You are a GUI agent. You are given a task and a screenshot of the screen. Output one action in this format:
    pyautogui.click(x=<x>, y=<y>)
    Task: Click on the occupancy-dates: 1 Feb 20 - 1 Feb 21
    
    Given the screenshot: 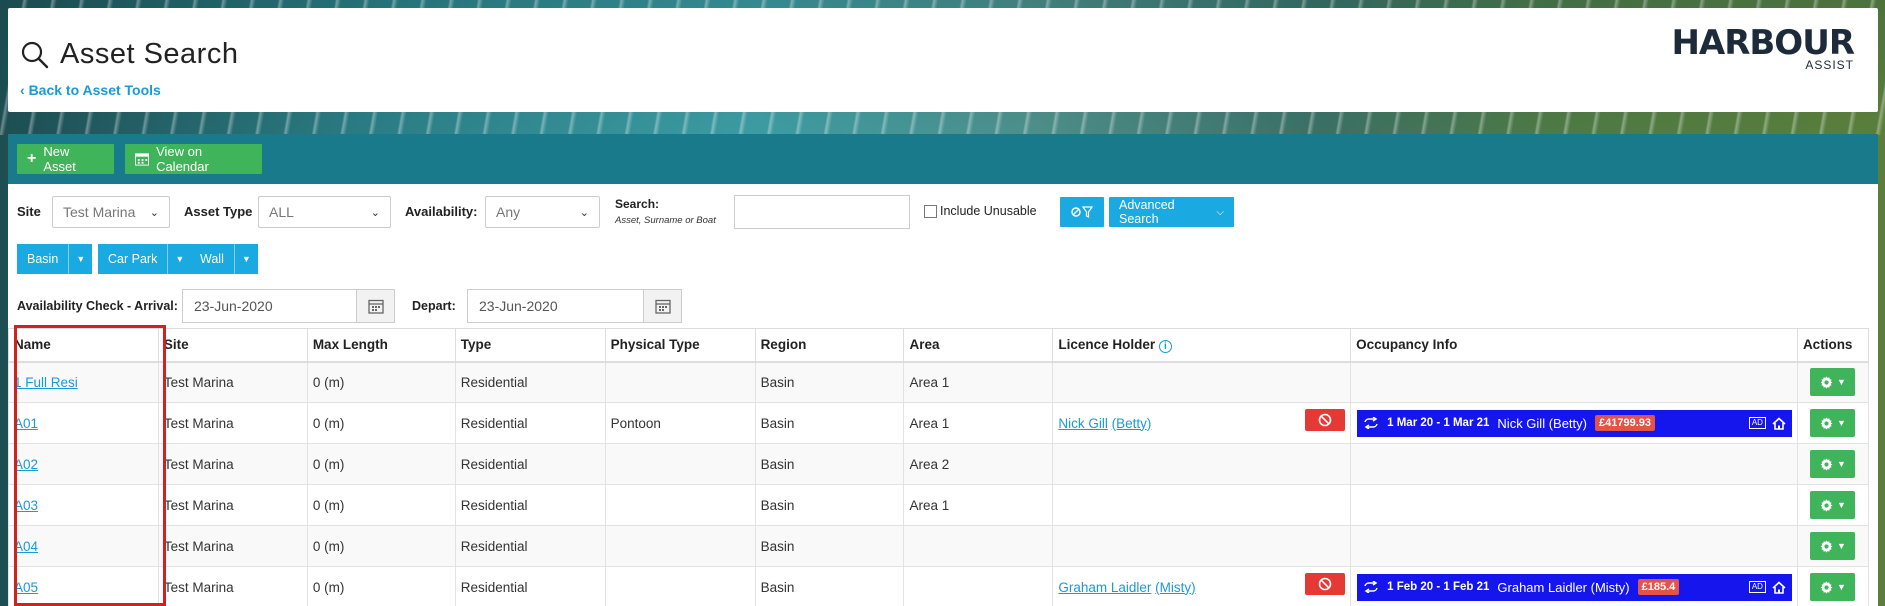 What is the action you would take?
    pyautogui.click(x=1438, y=587)
    